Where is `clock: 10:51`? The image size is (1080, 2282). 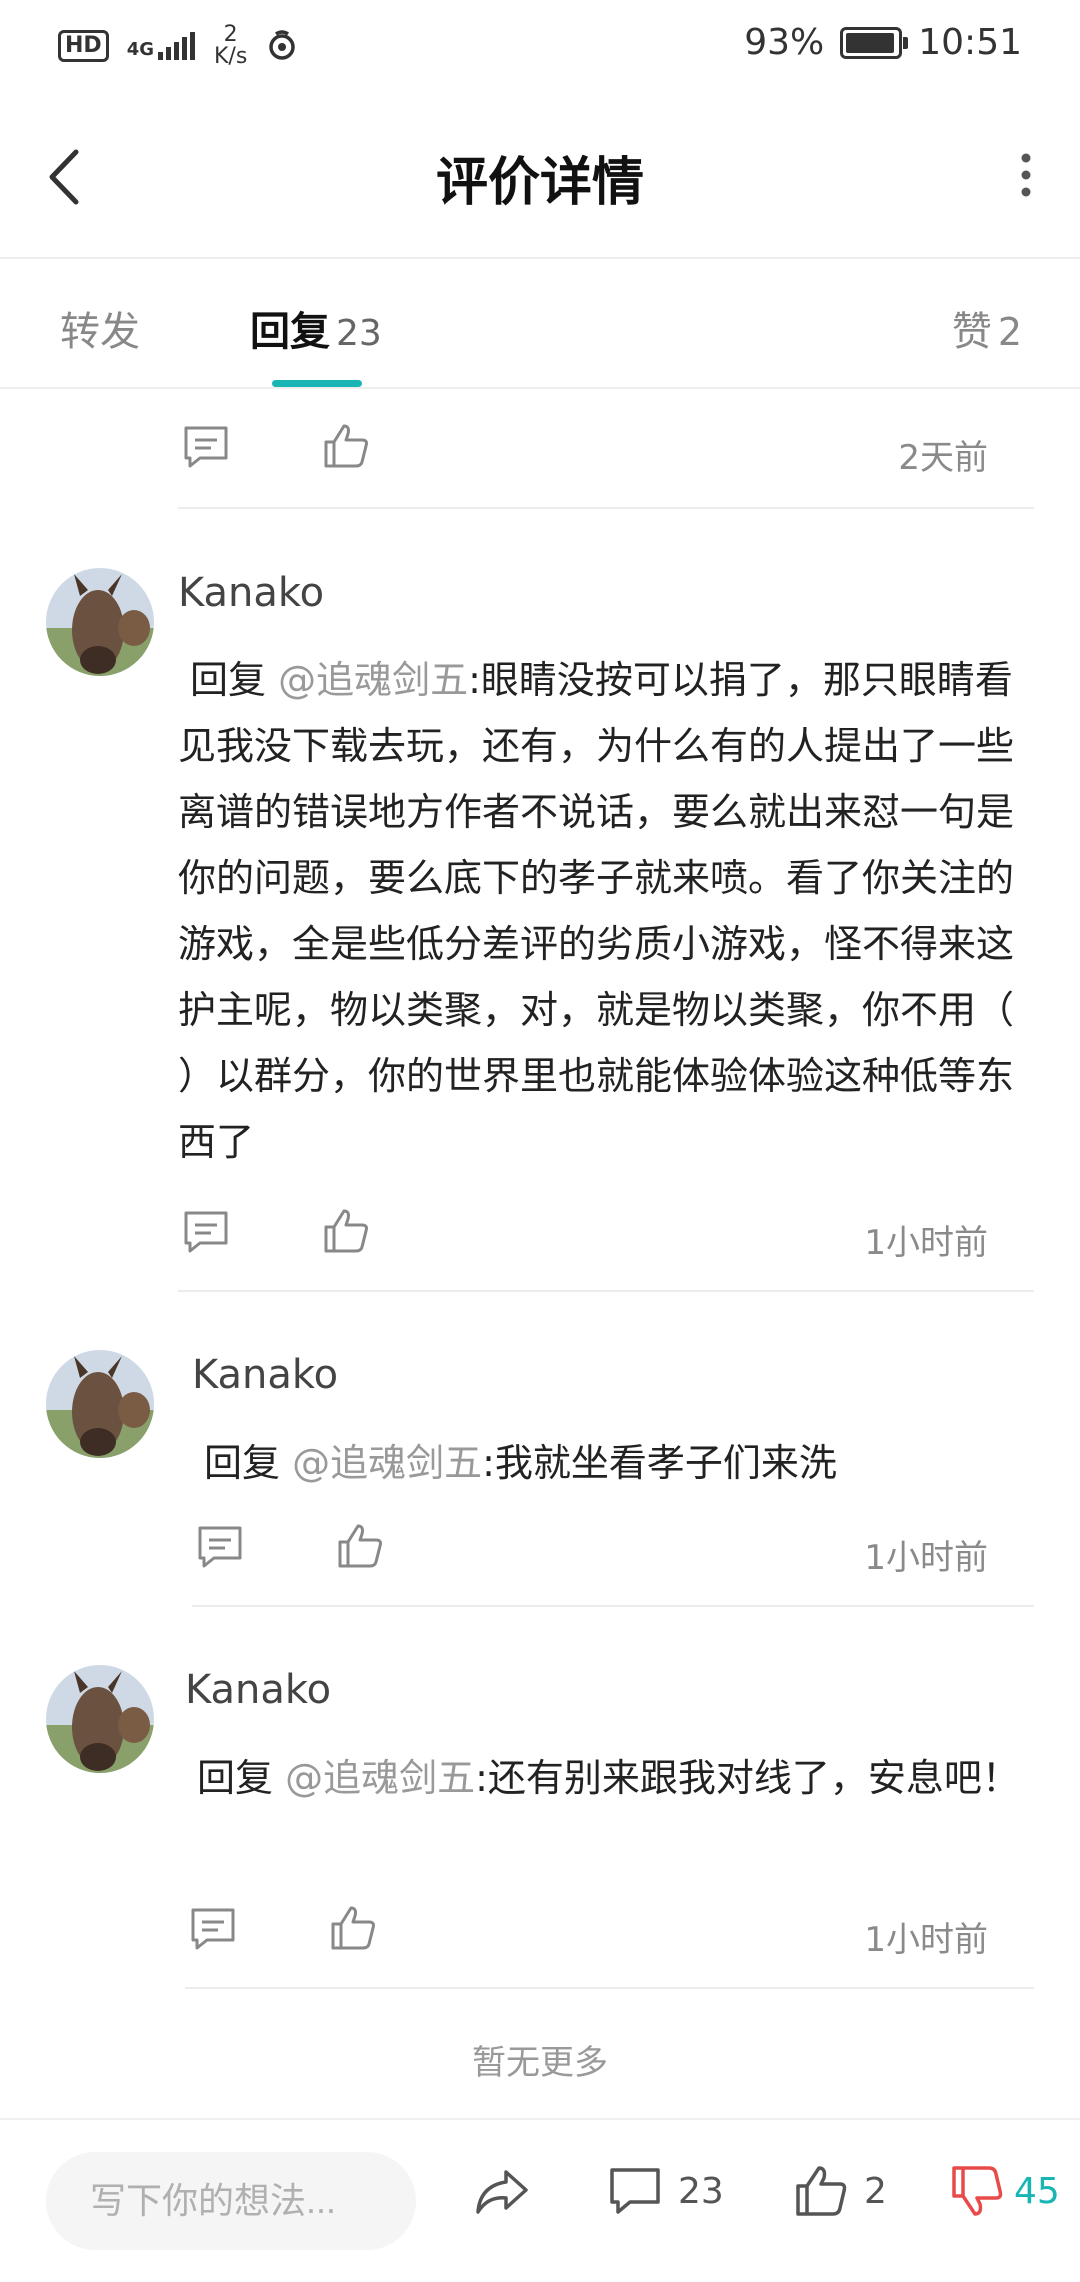
clock: 10:51 is located at coordinates (970, 42).